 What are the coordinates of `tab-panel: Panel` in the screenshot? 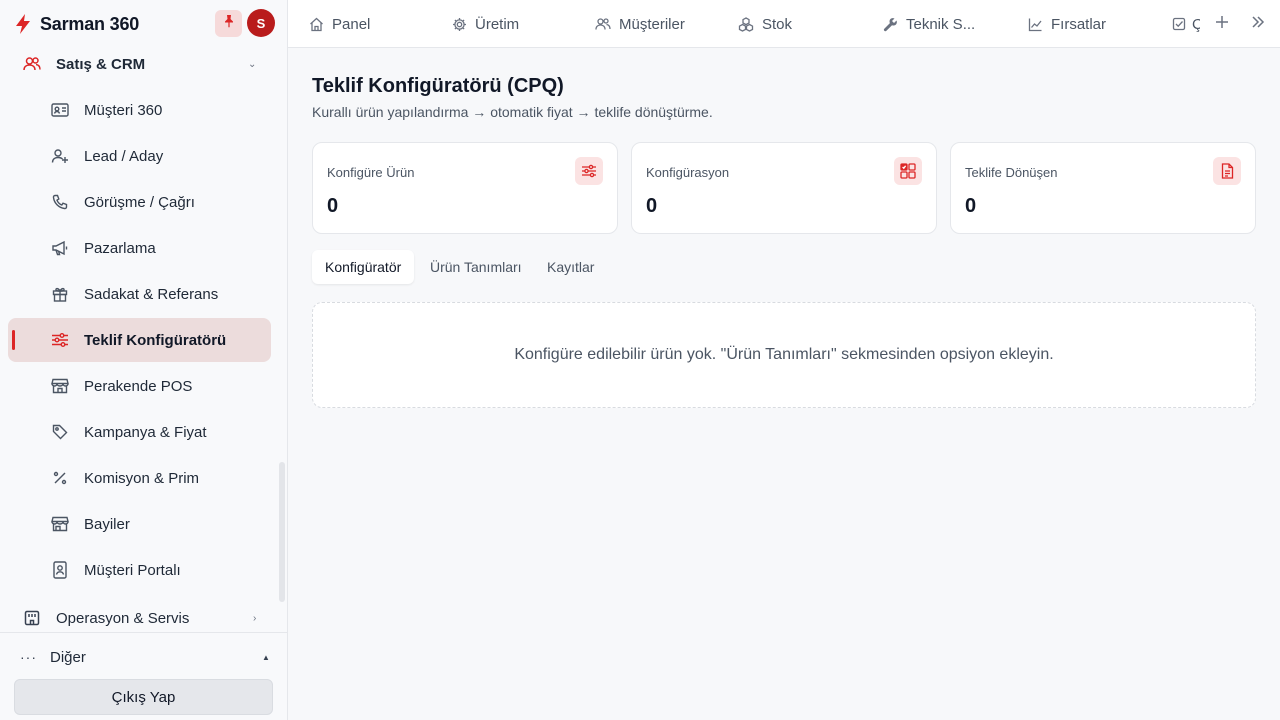 It's located at (339, 24).